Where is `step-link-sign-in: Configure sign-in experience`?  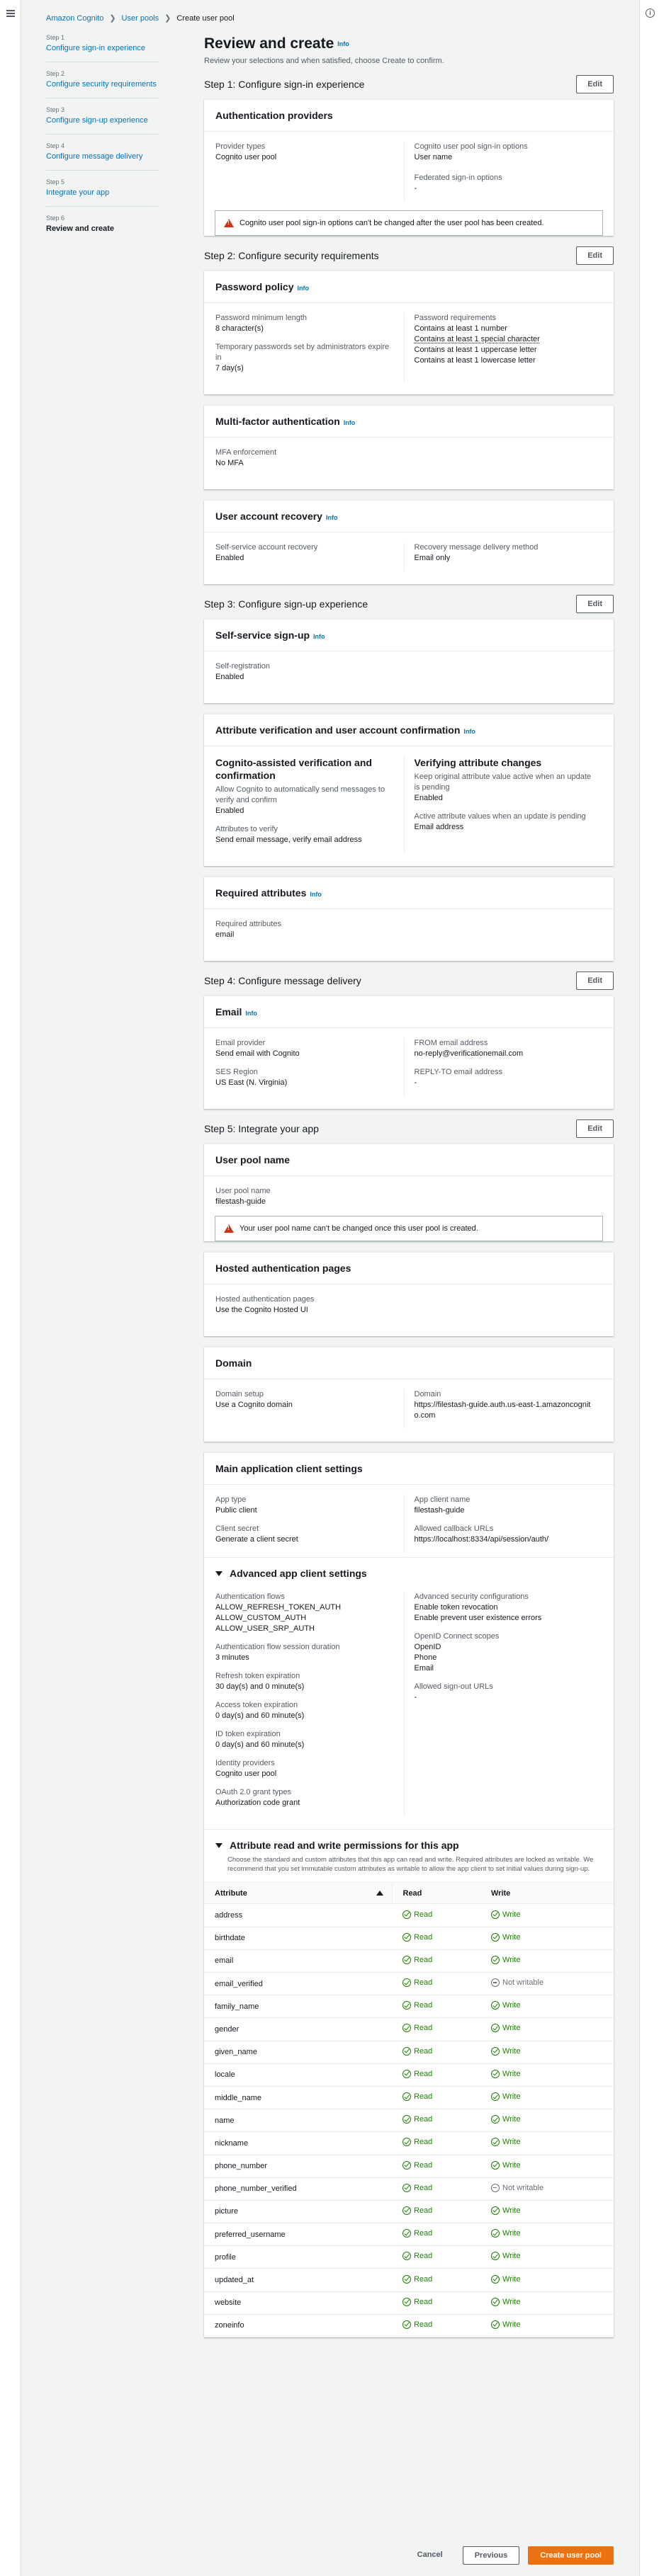 step-link-sign-in: Configure sign-in experience is located at coordinates (103, 49).